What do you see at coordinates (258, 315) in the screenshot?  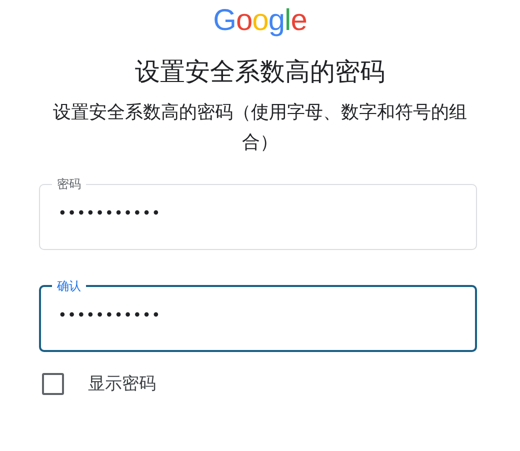 I see `password-field: 确认 •••••••••••` at bounding box center [258, 315].